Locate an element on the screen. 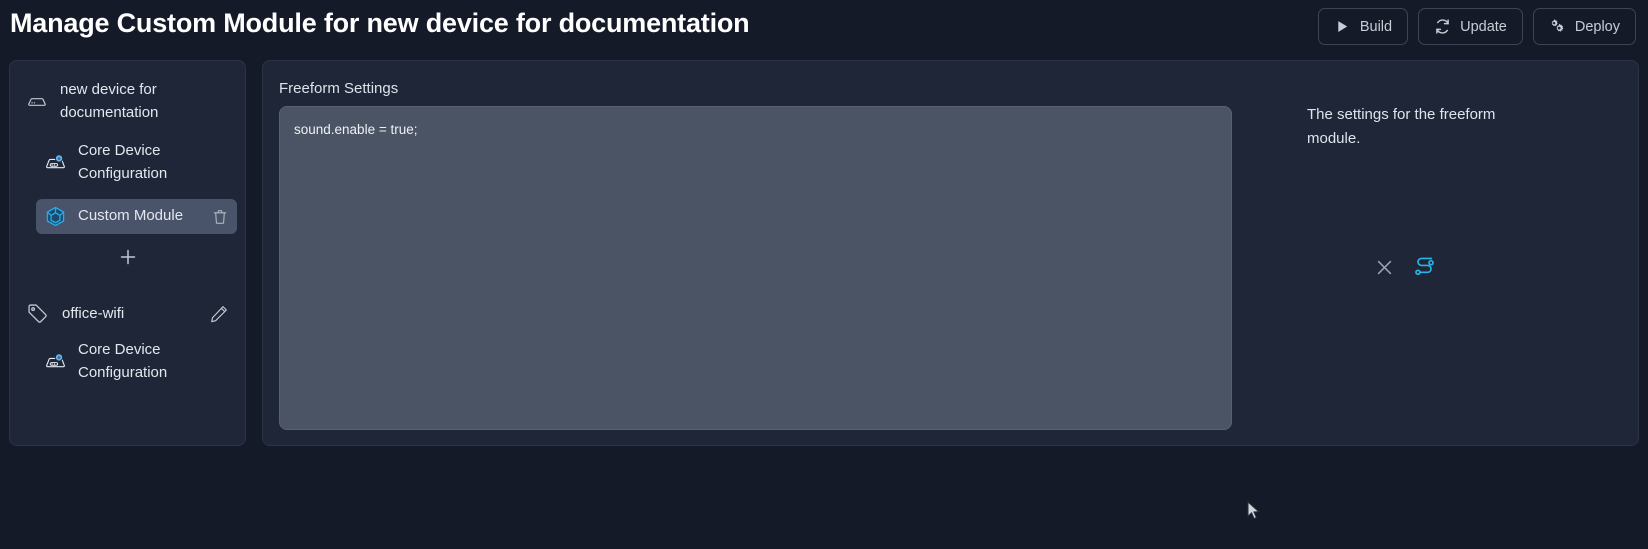  sidebar-add-row is located at coordinates (127, 257).